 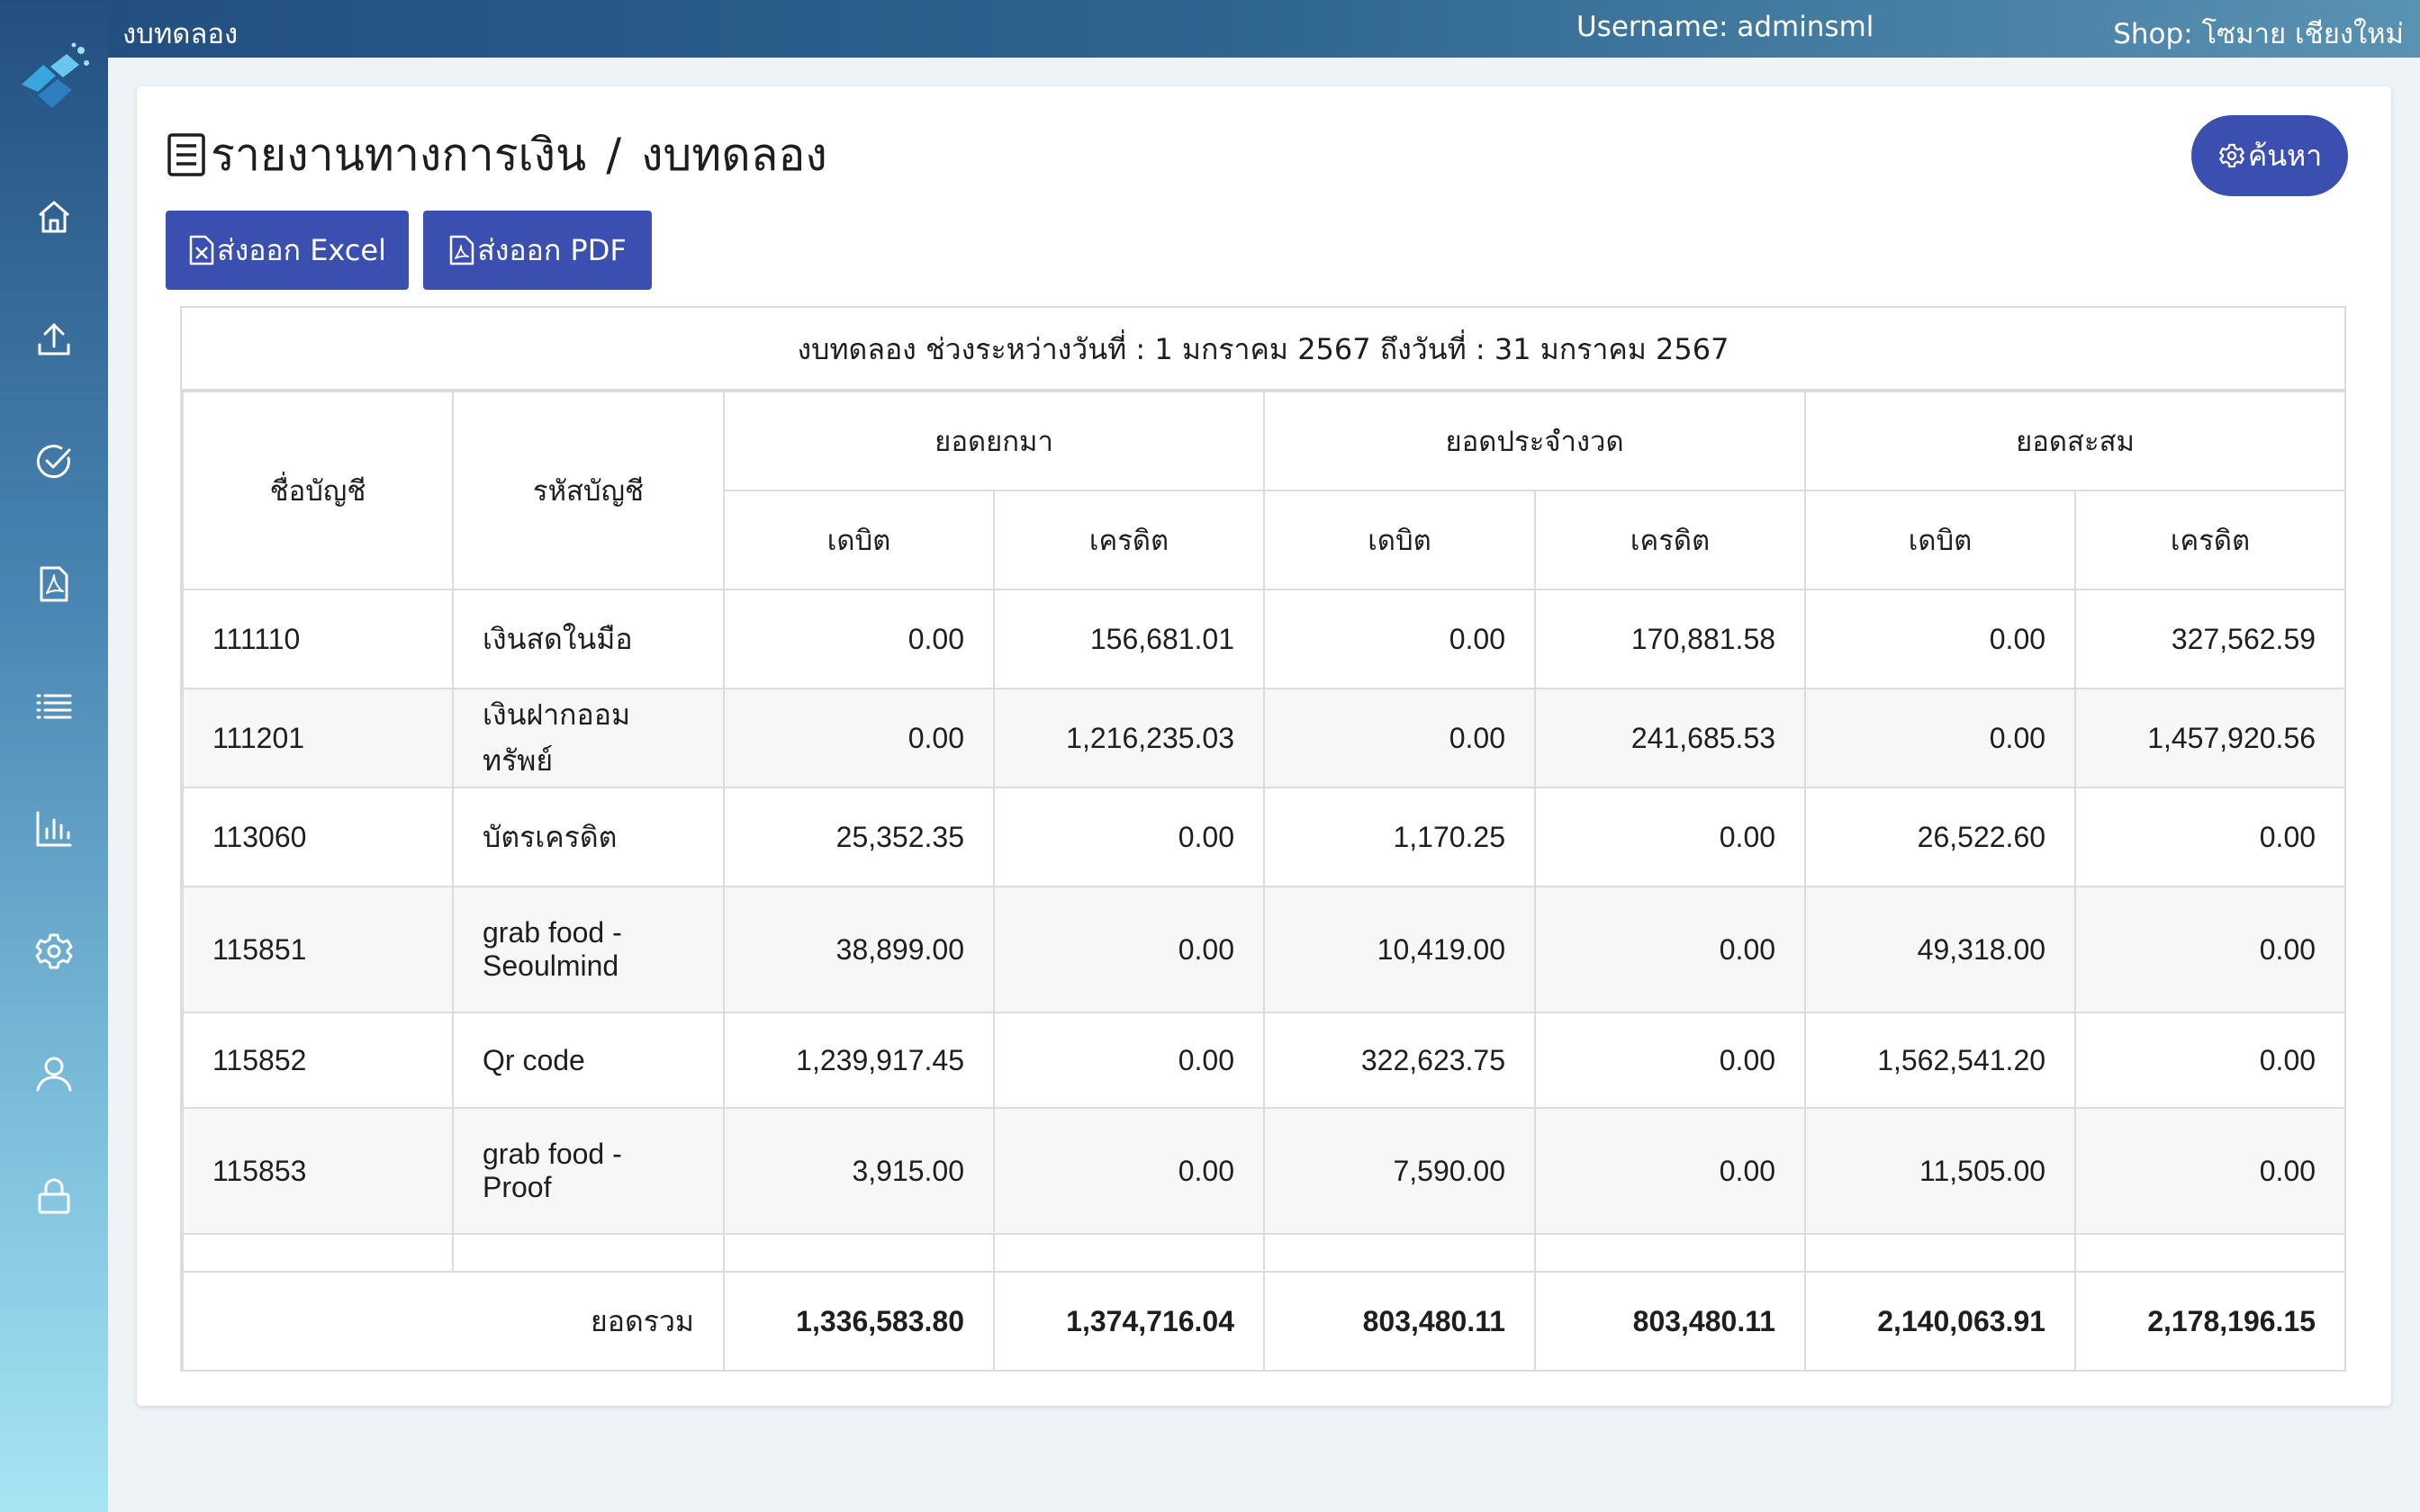 What do you see at coordinates (54, 706) in the screenshot?
I see `list-icon` at bounding box center [54, 706].